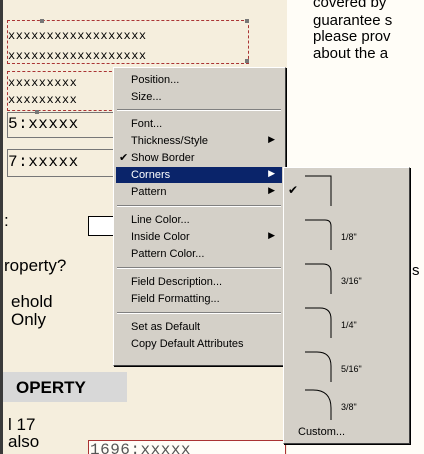 This screenshot has height=454, width=424. What do you see at coordinates (199, 158) in the screenshot?
I see `menu-item-show-border: ✔ Show Border` at bounding box center [199, 158].